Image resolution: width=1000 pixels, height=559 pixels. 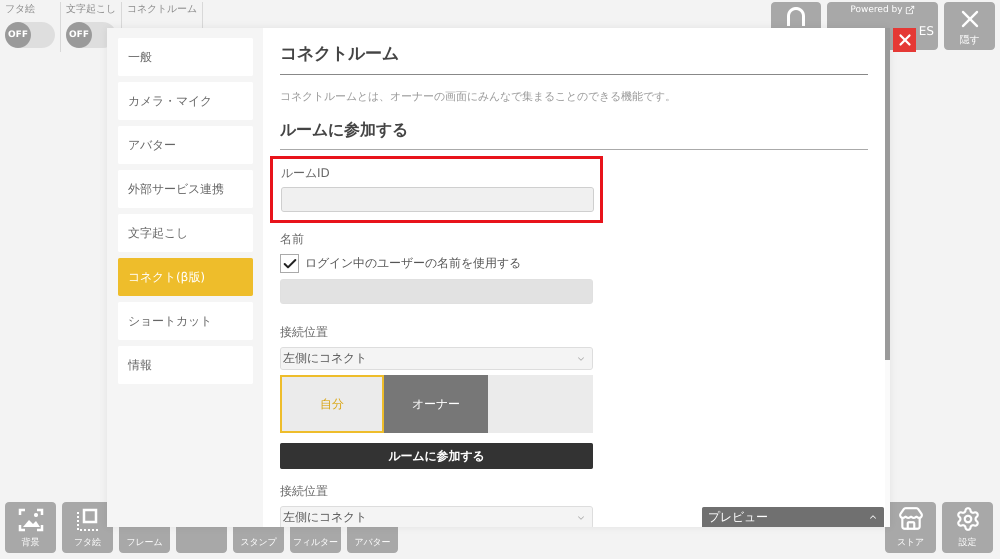 I want to click on hide-button: 隠す, so click(x=969, y=26).